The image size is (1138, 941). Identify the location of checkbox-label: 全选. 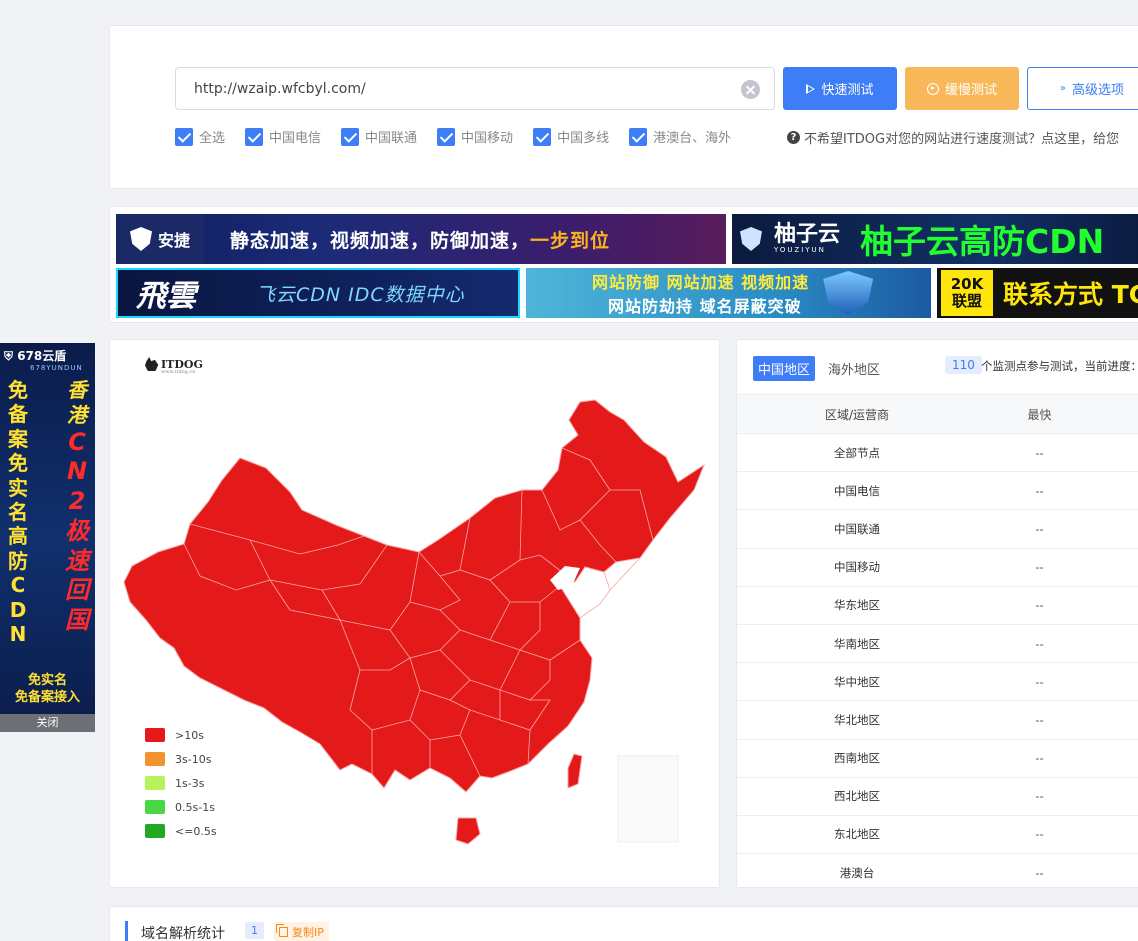
(212, 138).